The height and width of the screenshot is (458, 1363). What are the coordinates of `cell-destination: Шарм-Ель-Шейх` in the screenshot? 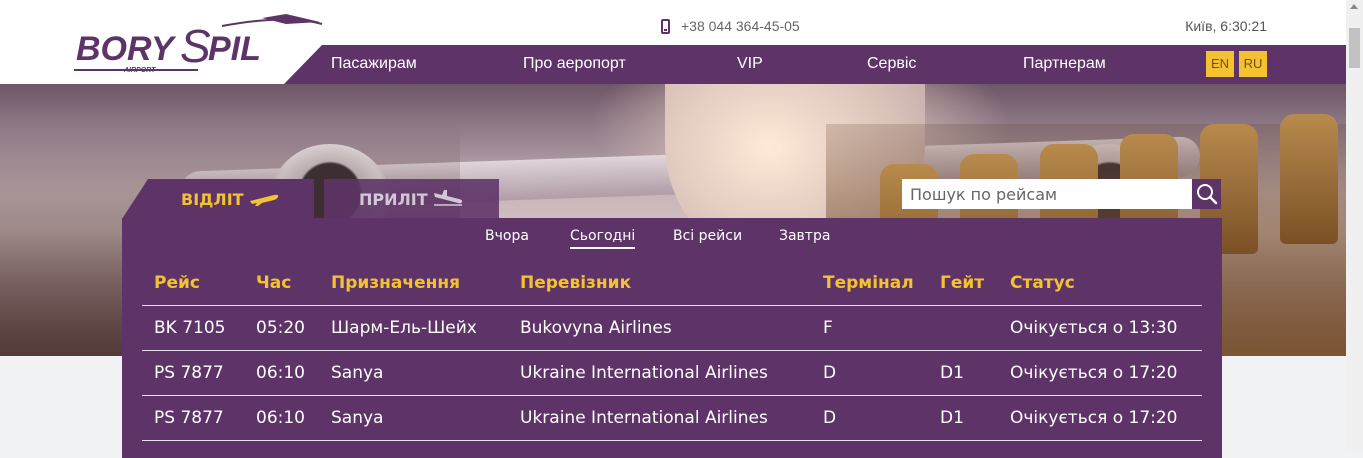 It's located at (404, 328).